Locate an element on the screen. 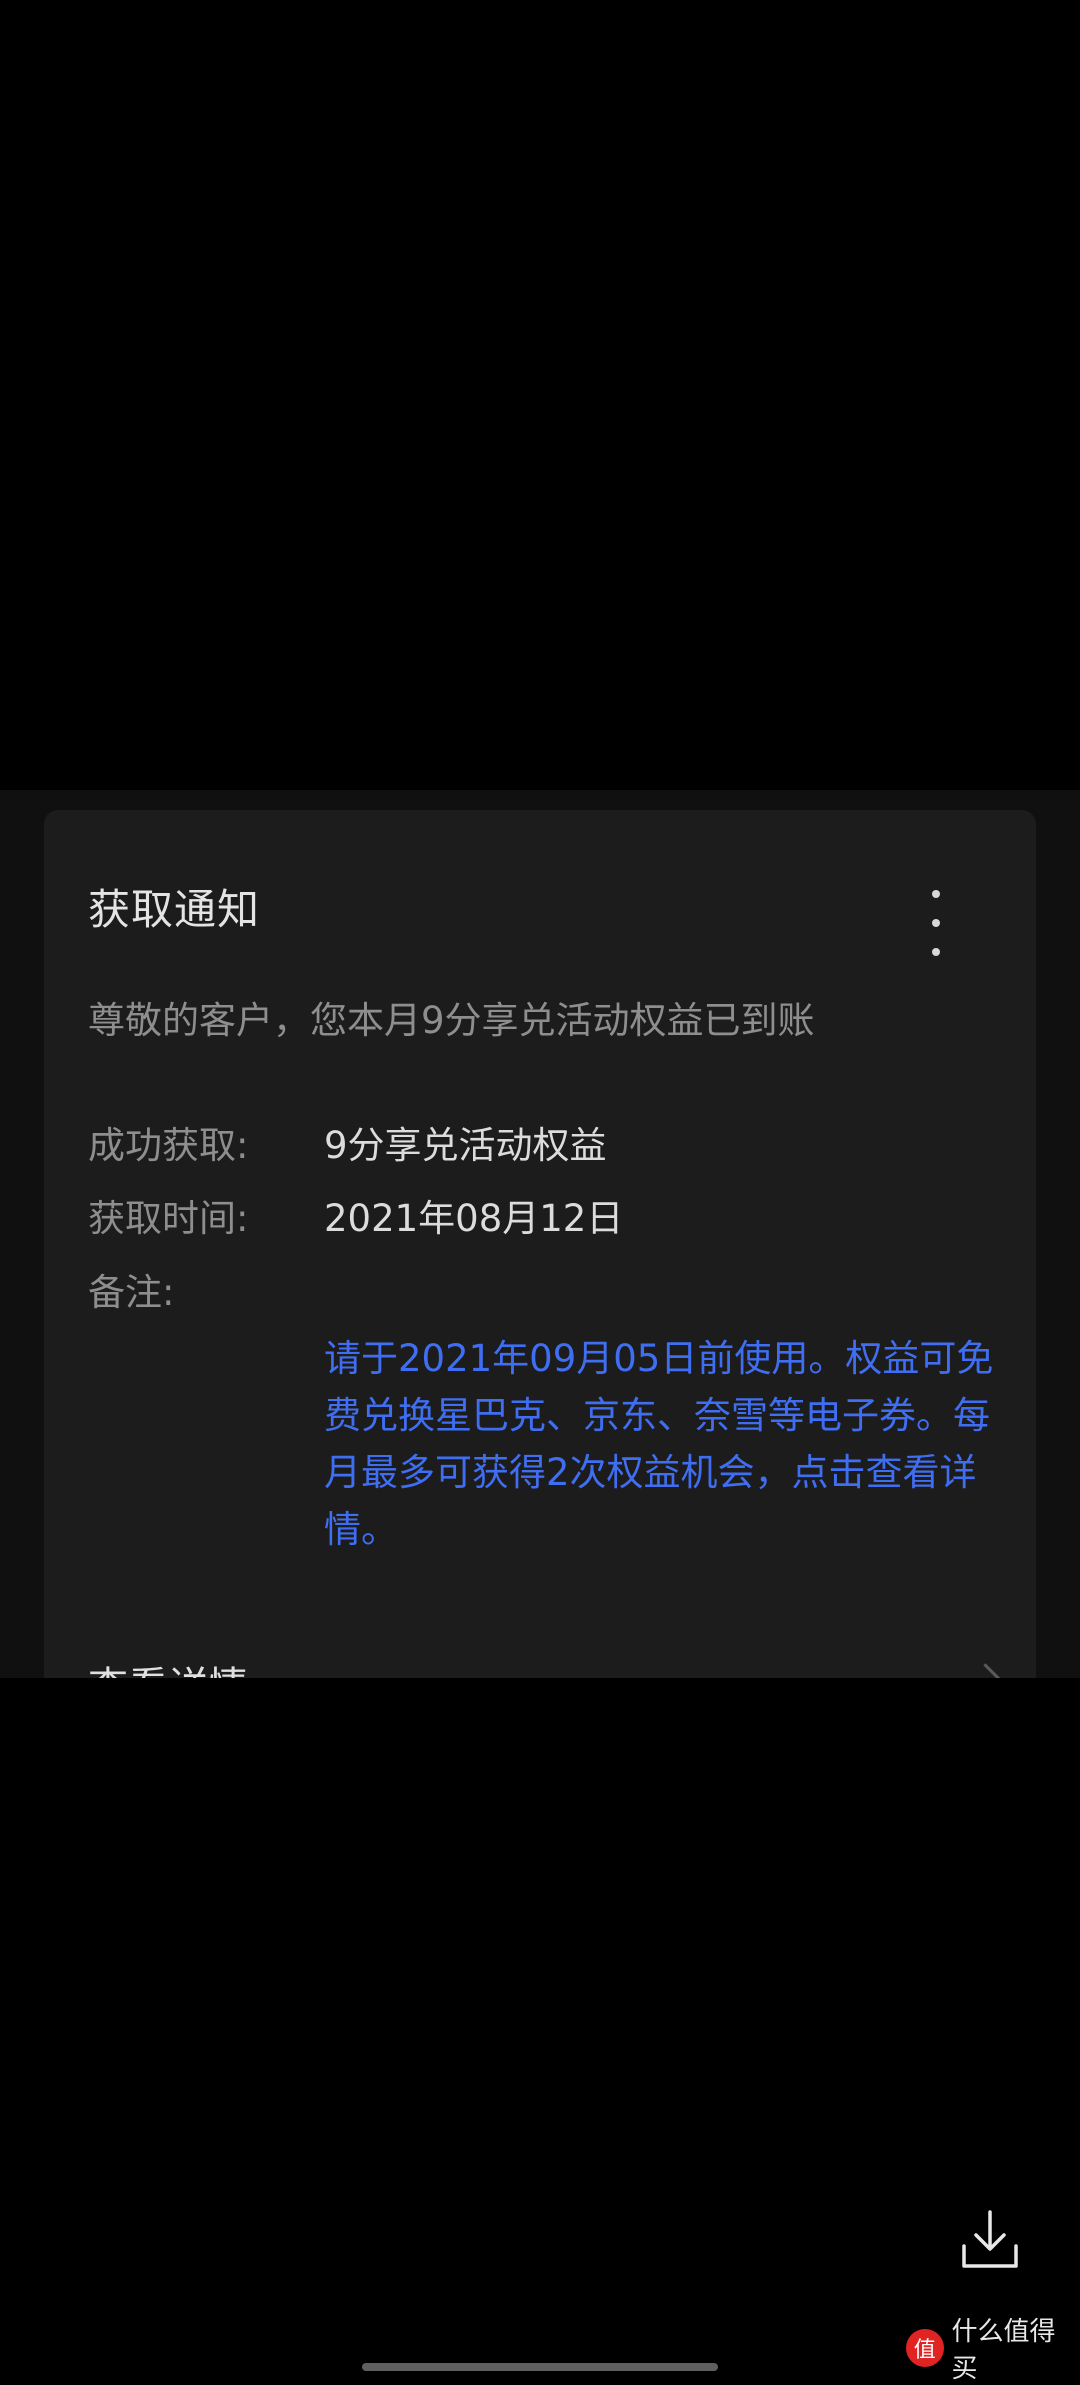  watermark-logo-icon: 值 is located at coordinates (925, 2348).